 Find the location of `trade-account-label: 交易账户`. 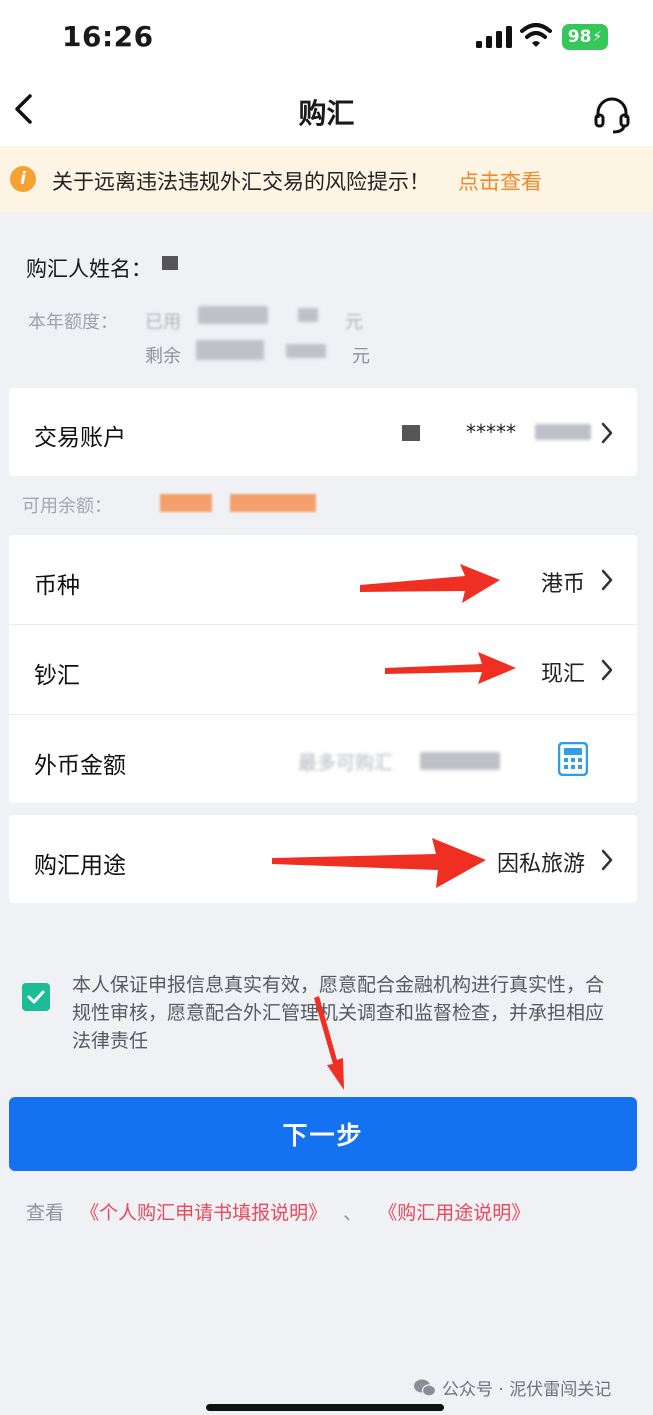

trade-account-label: 交易账户 is located at coordinates (80, 438).